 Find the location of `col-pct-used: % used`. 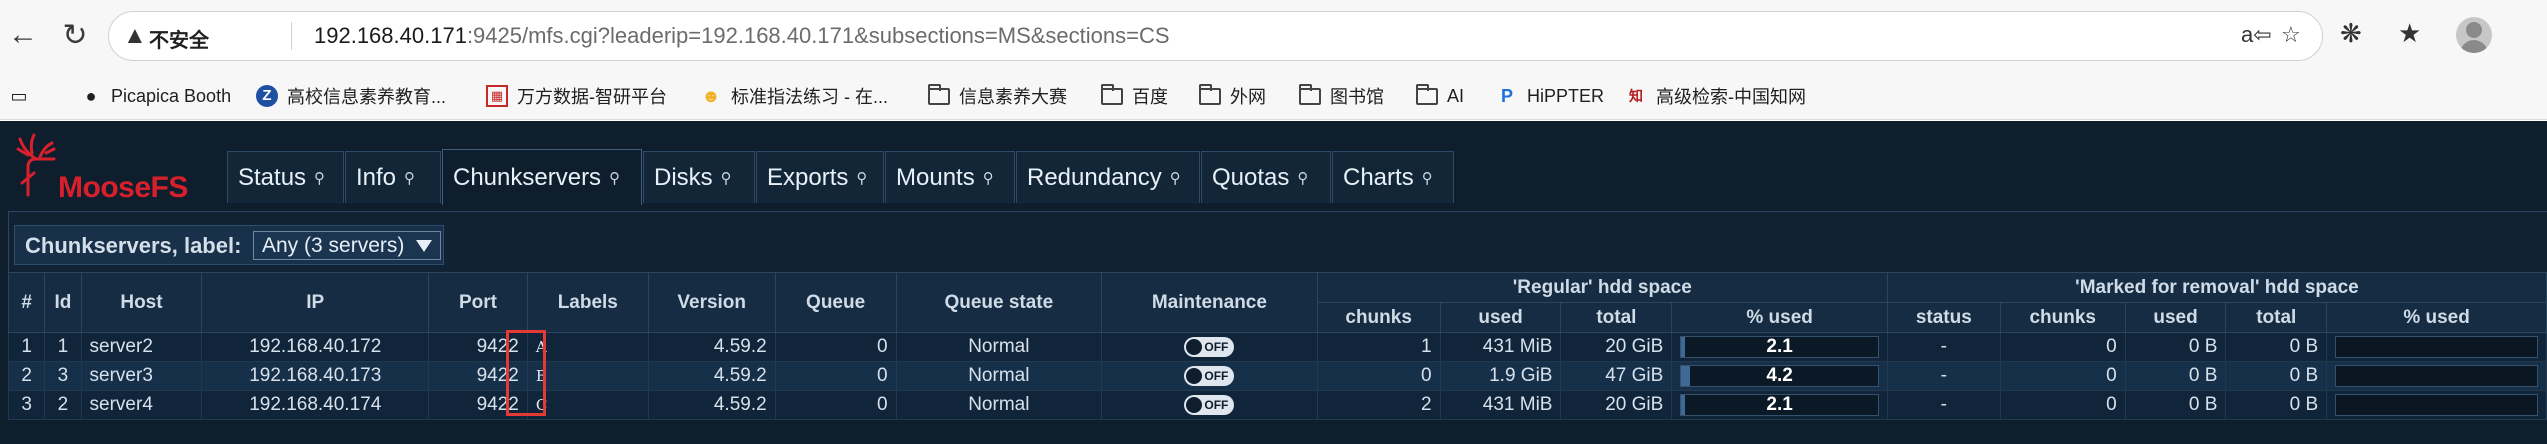

col-pct-used: % used is located at coordinates (1779, 317).